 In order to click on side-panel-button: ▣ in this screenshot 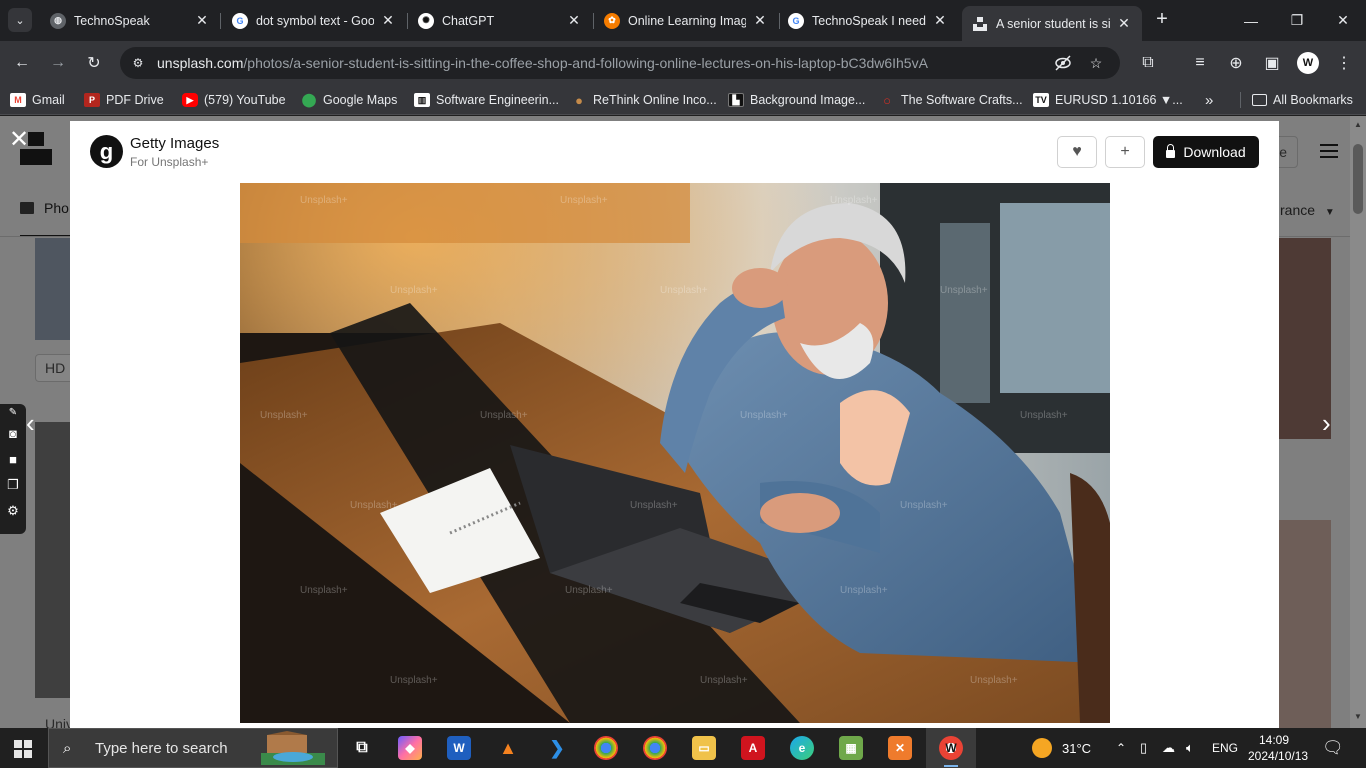, I will do `click(1272, 63)`.